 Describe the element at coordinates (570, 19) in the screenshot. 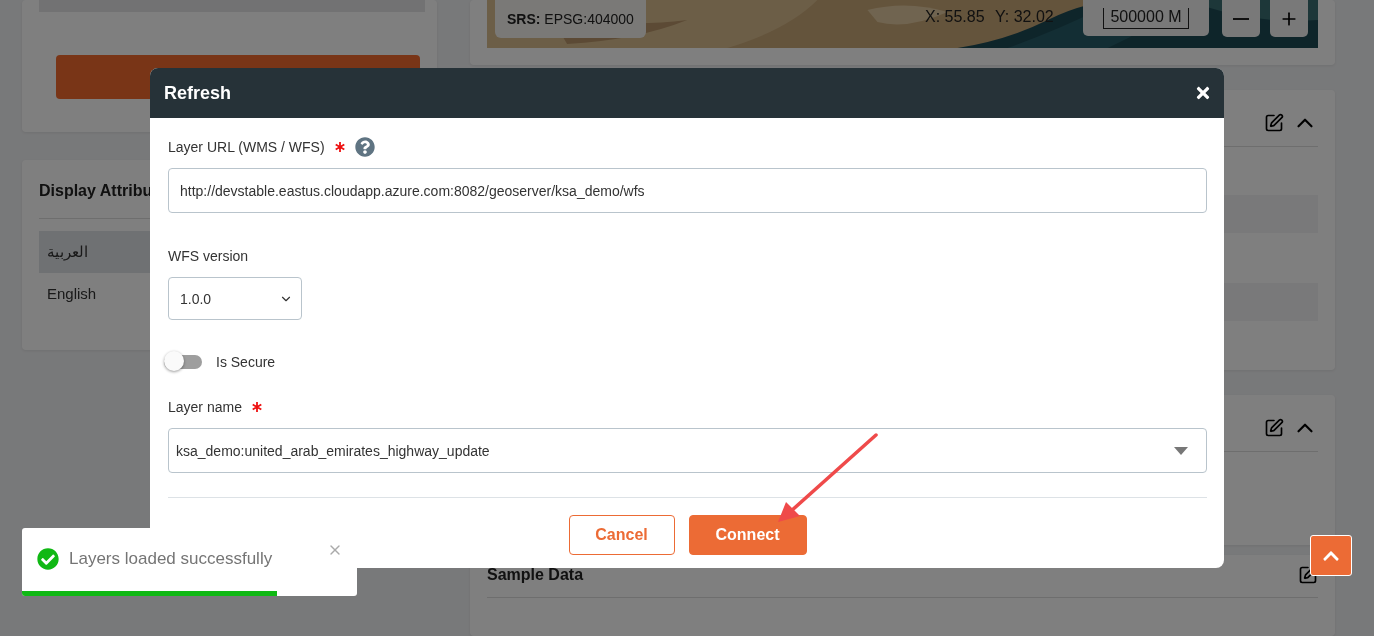

I see `srs-label: SRS: EPSG:404000` at that location.